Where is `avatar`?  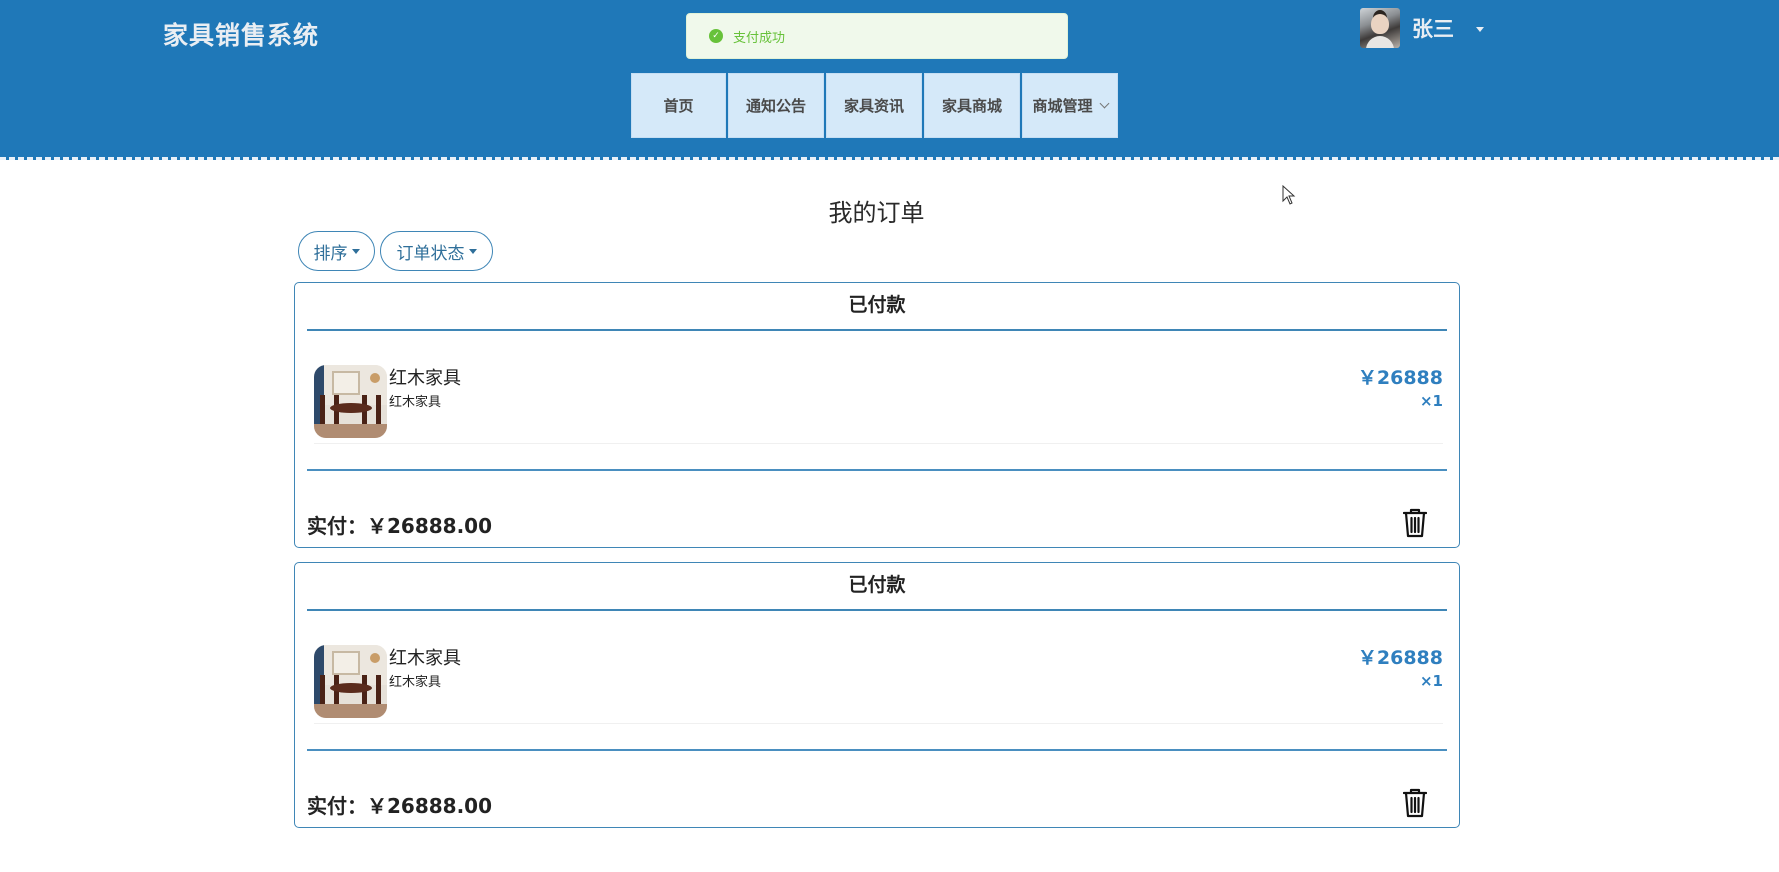 avatar is located at coordinates (1380, 28).